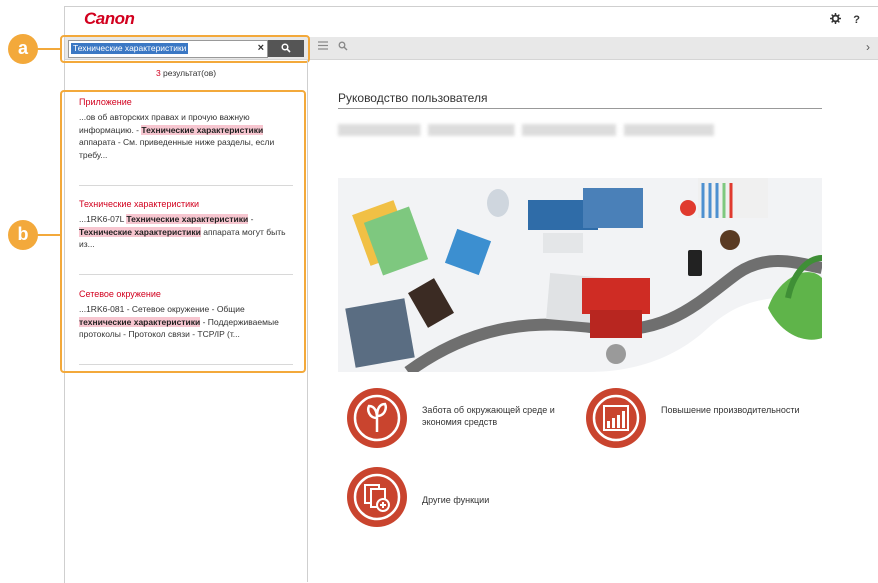 Image resolution: width=878 pixels, height=583 pixels. What do you see at coordinates (845, 20) in the screenshot?
I see `top-icons: ?` at bounding box center [845, 20].